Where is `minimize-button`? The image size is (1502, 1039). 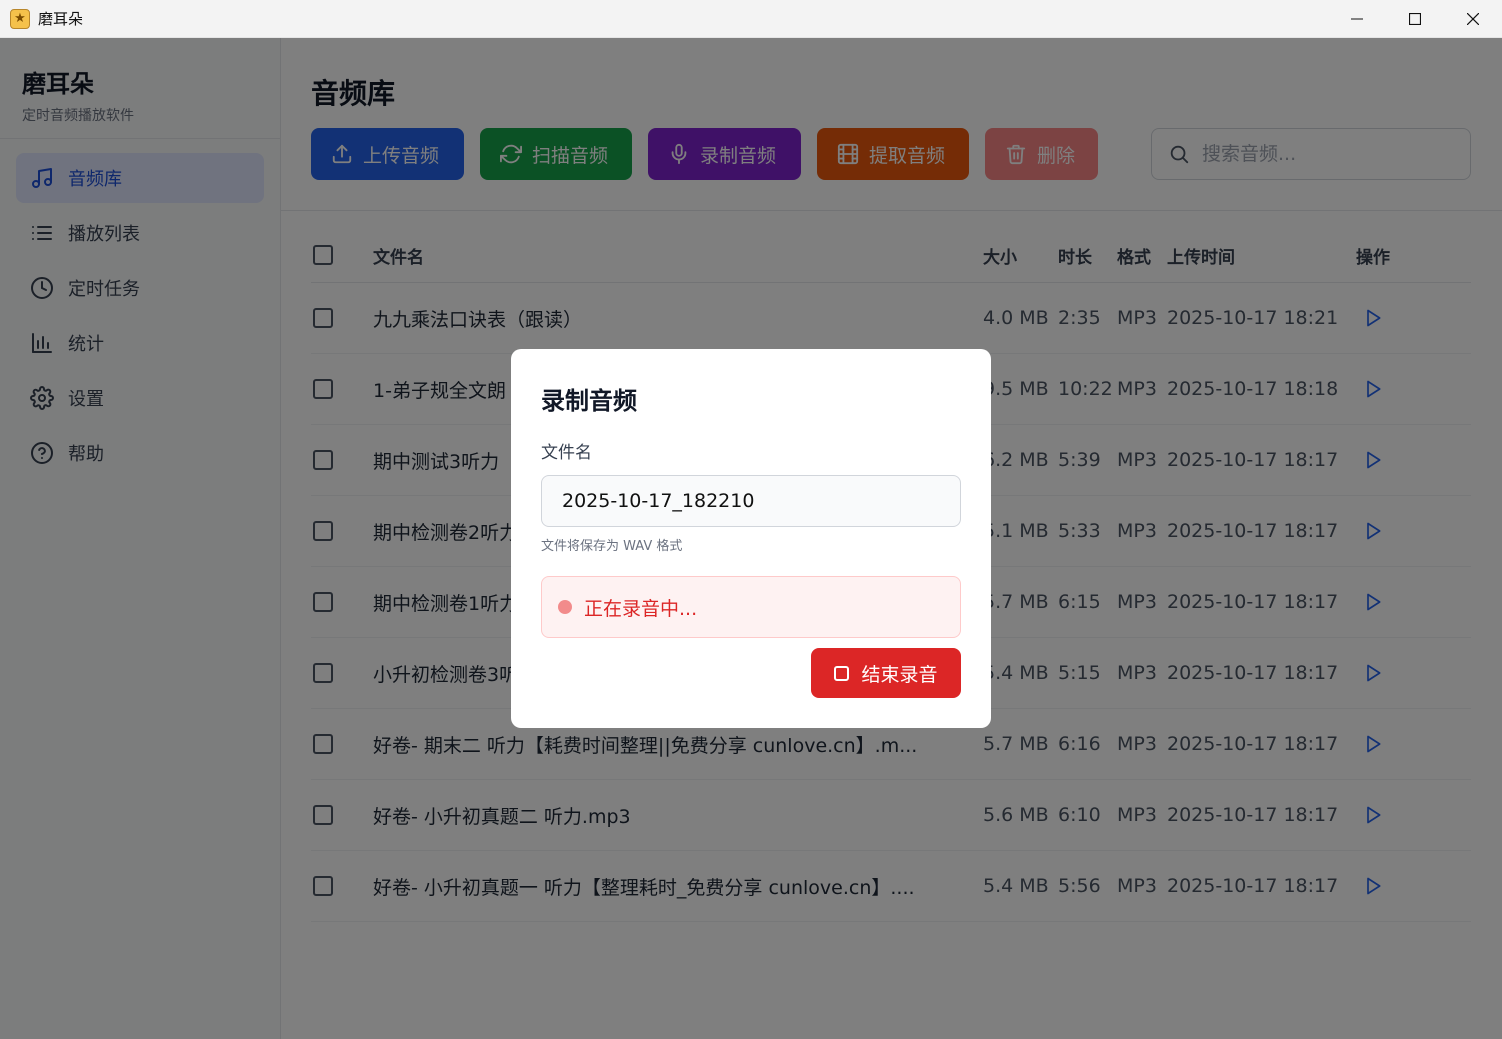 minimize-button is located at coordinates (1357, 19).